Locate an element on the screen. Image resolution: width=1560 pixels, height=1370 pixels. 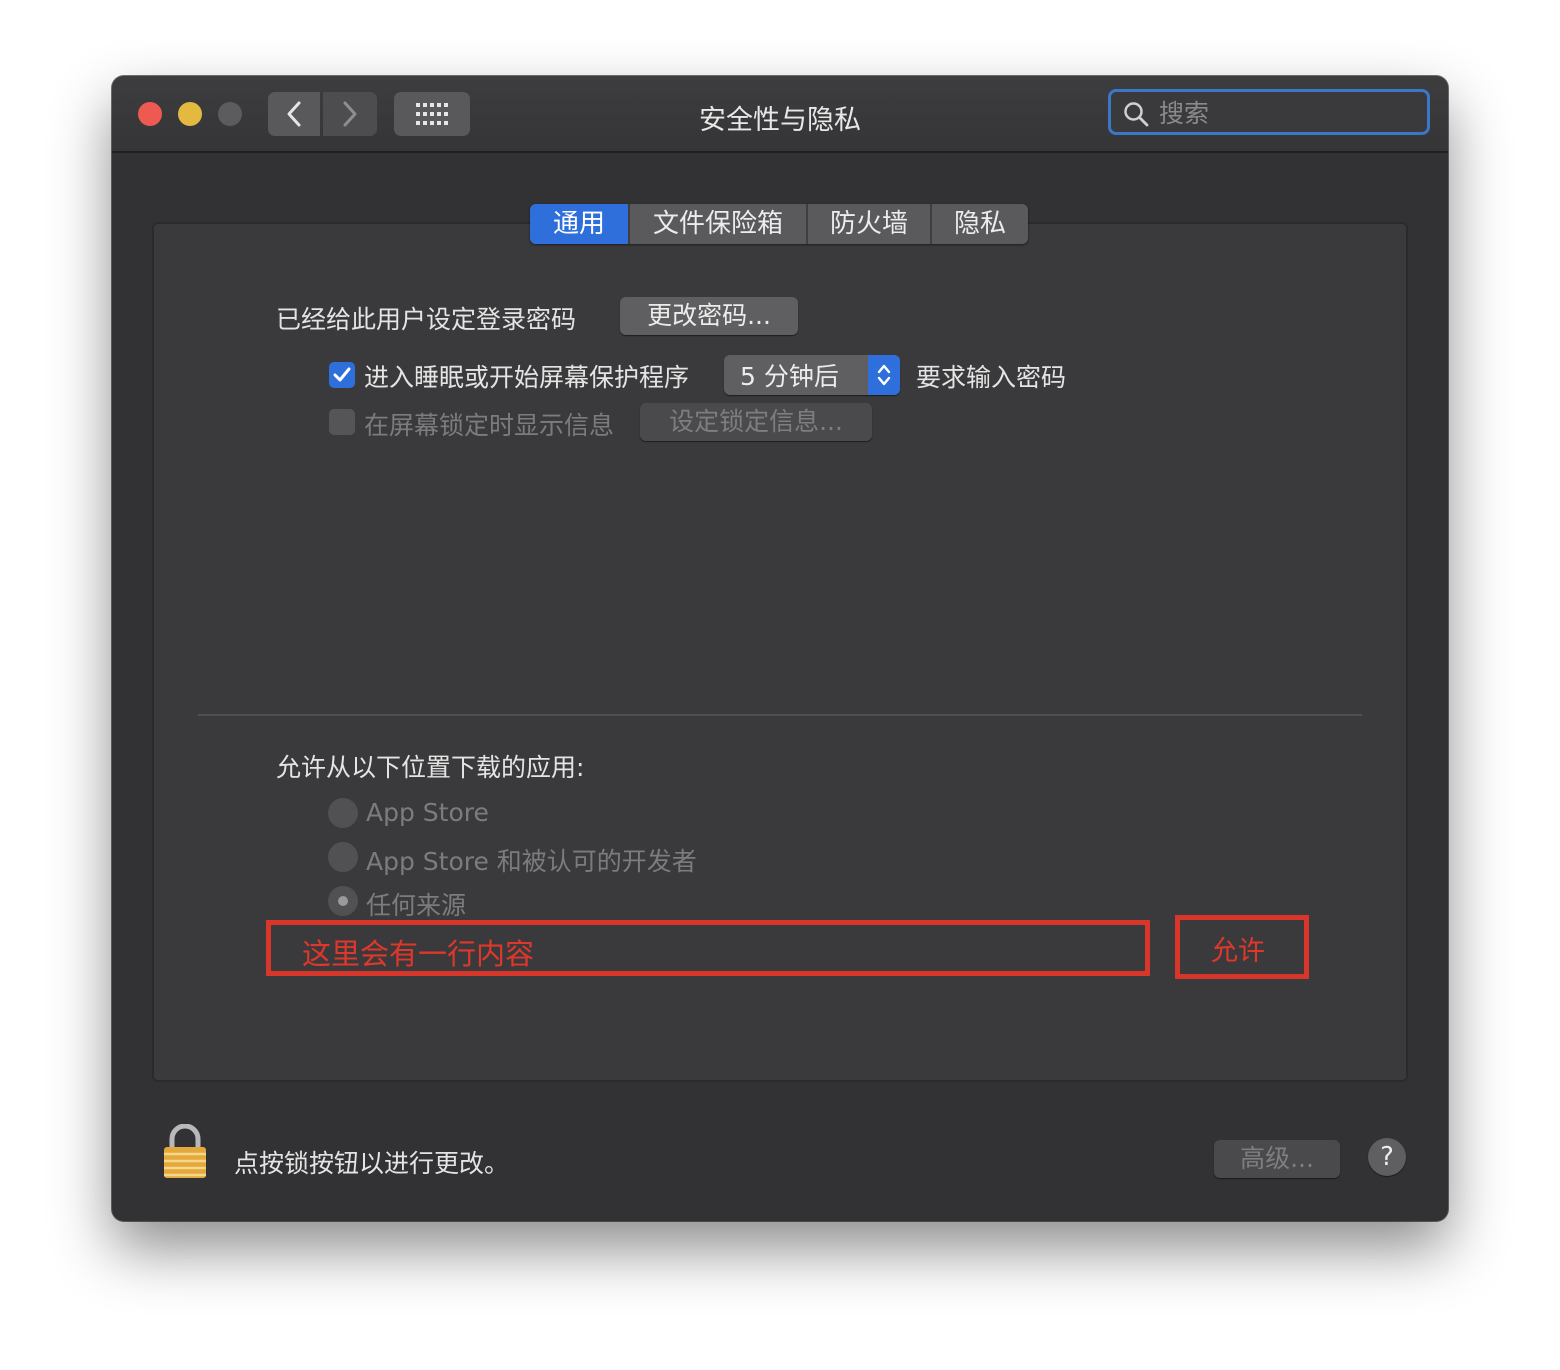
search-input is located at coordinates (1289, 113).